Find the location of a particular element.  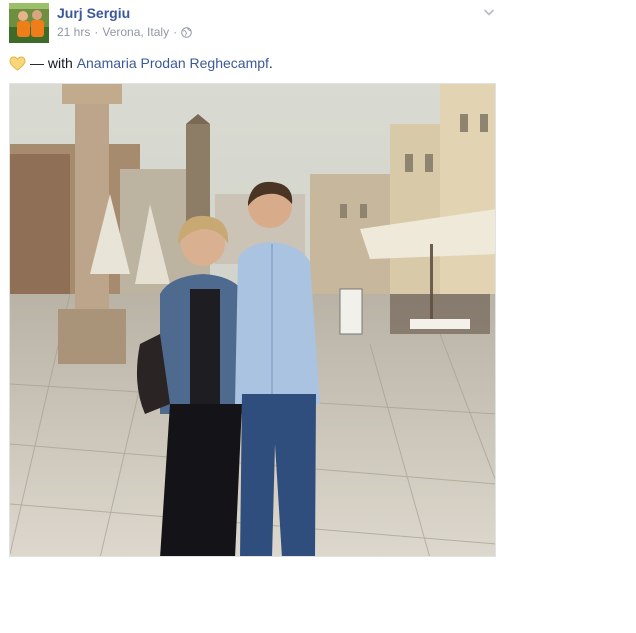

status-line: — with Anamaria Prodan Reghecampf . is located at coordinates (141, 63).